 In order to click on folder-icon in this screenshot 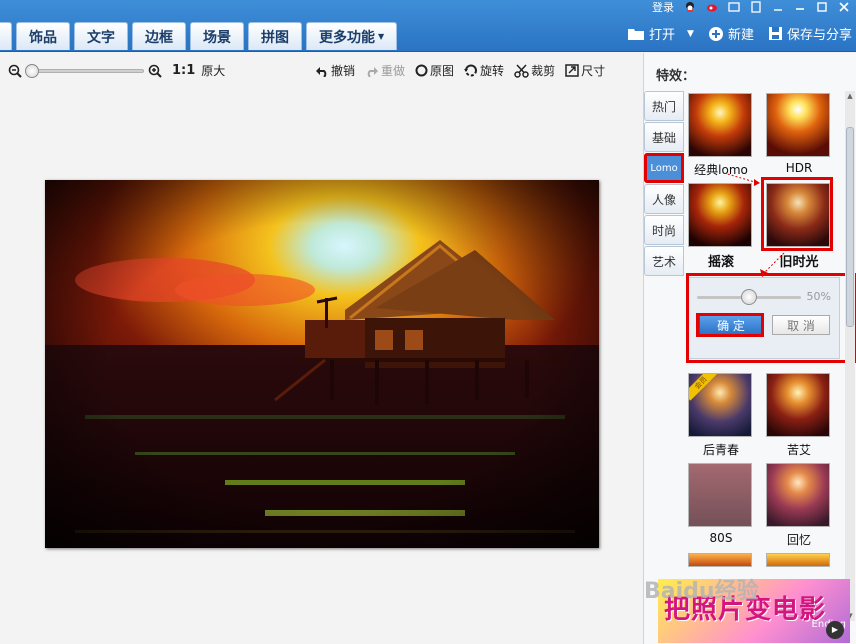, I will do `click(636, 34)`.